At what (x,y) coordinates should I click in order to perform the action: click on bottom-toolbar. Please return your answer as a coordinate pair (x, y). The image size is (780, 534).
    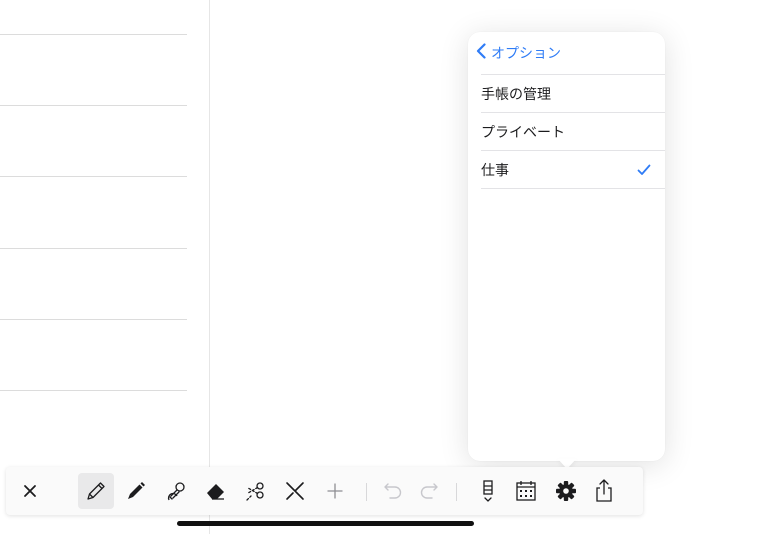
    Looking at the image, I should click on (324, 491).